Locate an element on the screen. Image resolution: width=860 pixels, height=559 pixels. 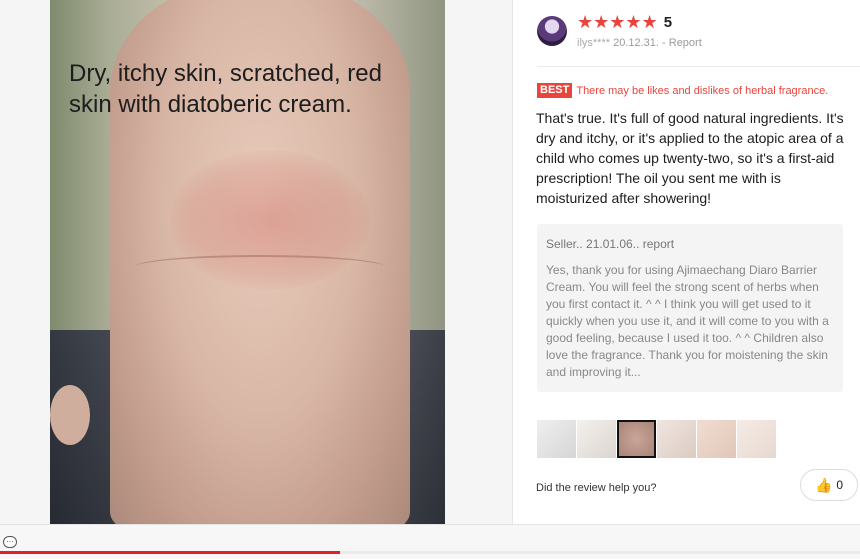
like-button: 👍 0 is located at coordinates (829, 485).